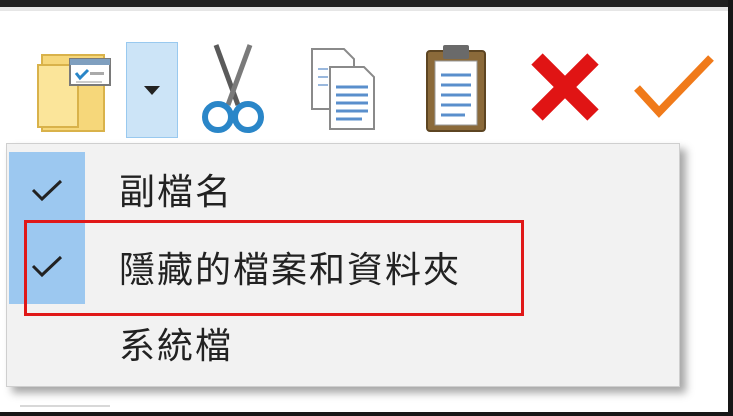  I want to click on show-hide-split-button, so click(76, 87).